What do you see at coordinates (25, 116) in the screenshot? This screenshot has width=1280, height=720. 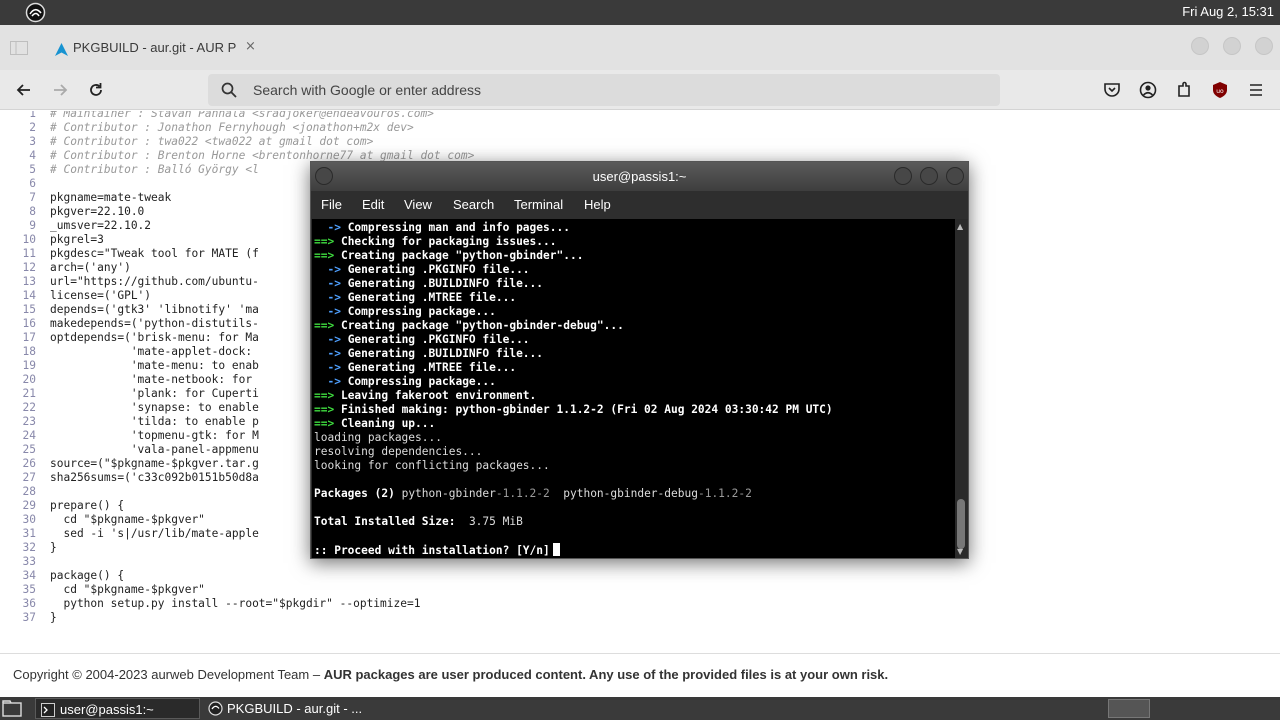 I see `line-number: 1` at bounding box center [25, 116].